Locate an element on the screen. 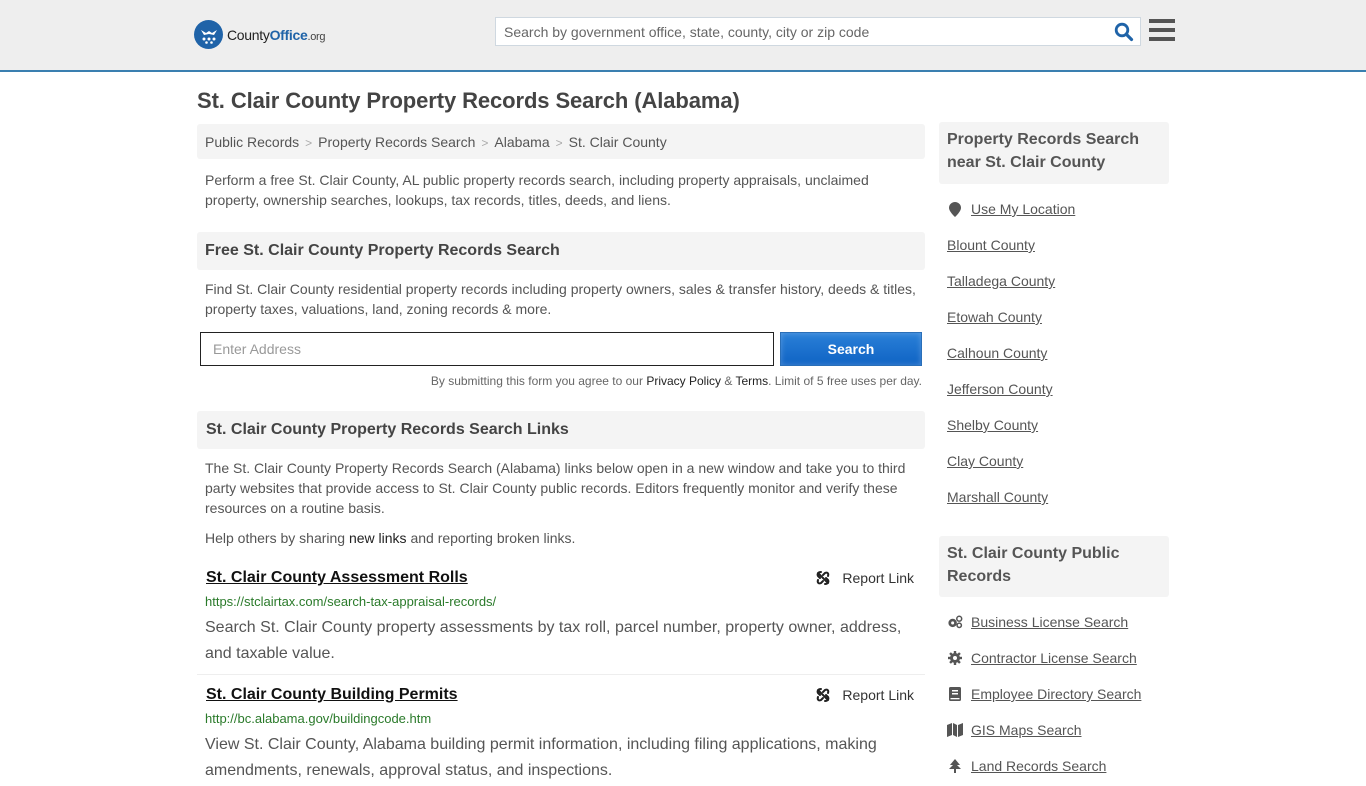 The image size is (1366, 786). employee-directory-search-link: Employee Directory Search is located at coordinates (1056, 694).